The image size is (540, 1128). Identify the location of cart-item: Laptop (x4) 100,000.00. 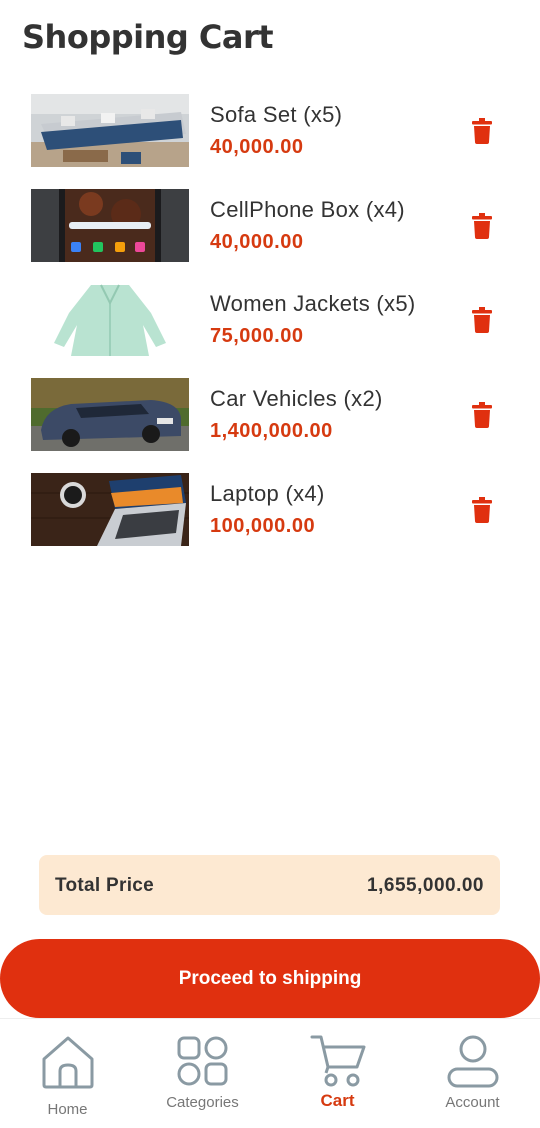
(270, 520).